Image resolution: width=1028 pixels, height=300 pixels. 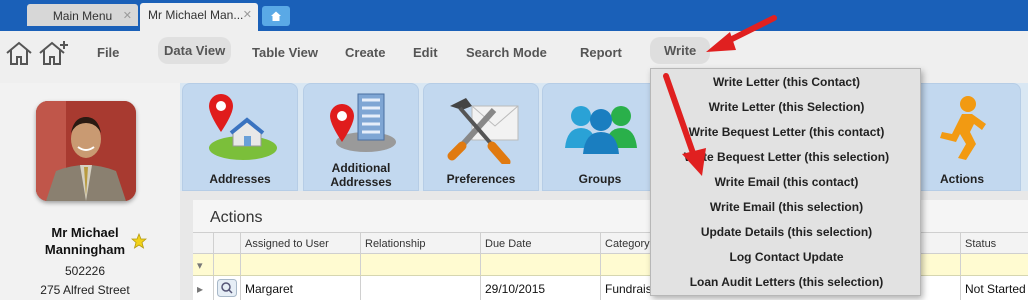 I want to click on data-view-button: Data View, so click(x=195, y=50).